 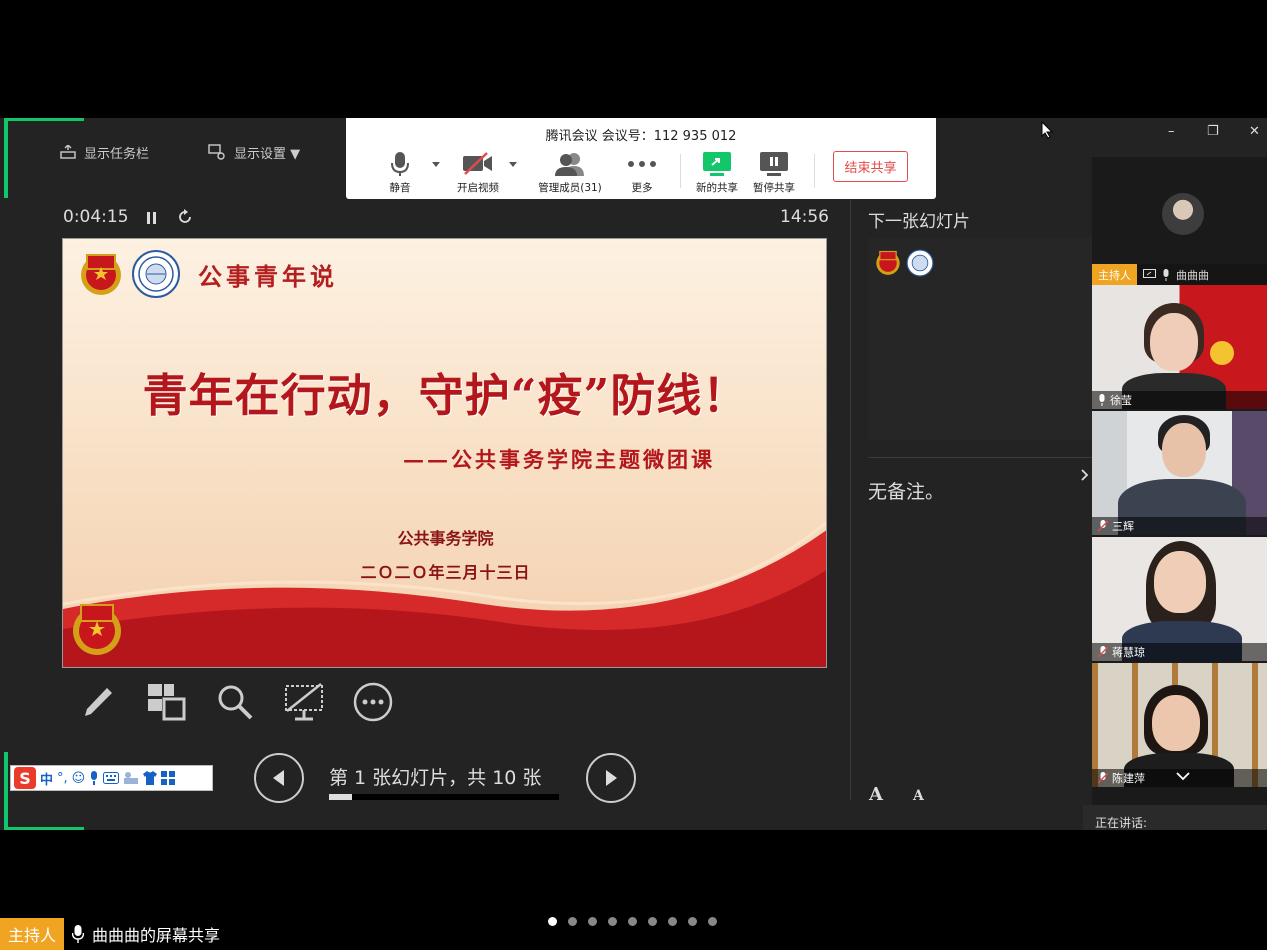 What do you see at coordinates (888, 262) in the screenshot?
I see `youth-league-emblem-icon` at bounding box center [888, 262].